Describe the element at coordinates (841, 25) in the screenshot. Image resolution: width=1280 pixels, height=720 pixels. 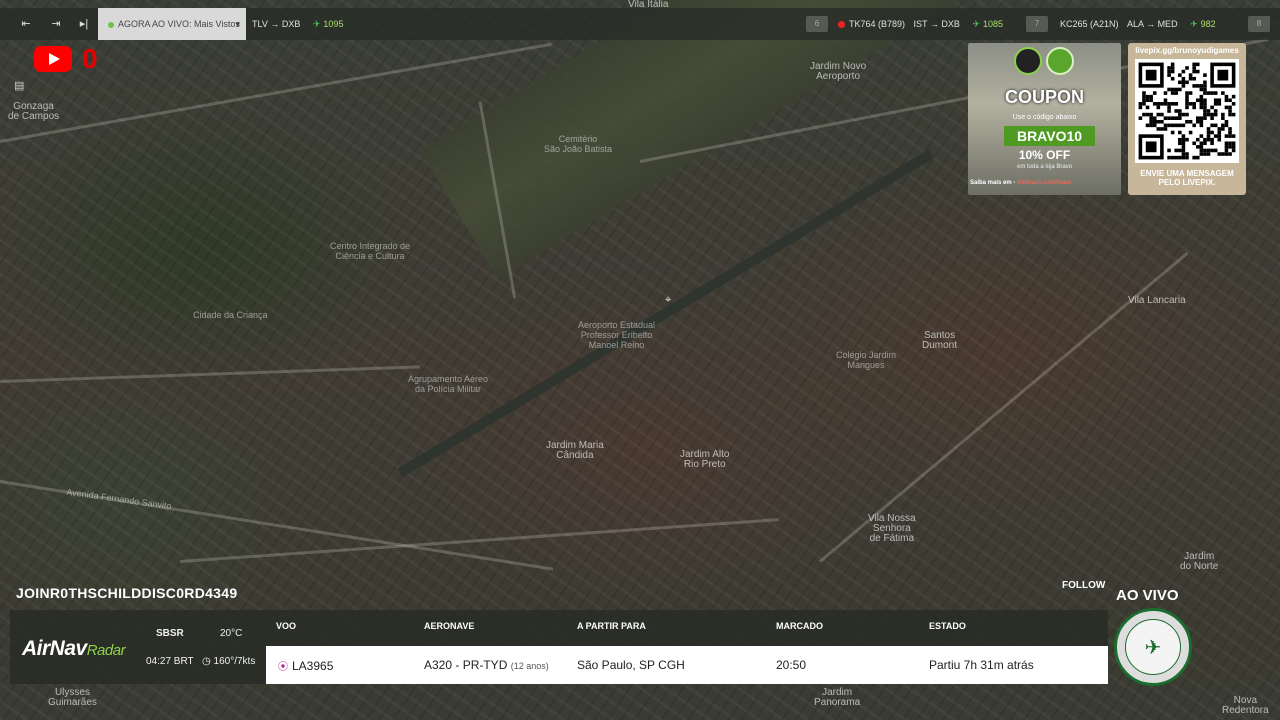
I see `flag-icon` at that location.